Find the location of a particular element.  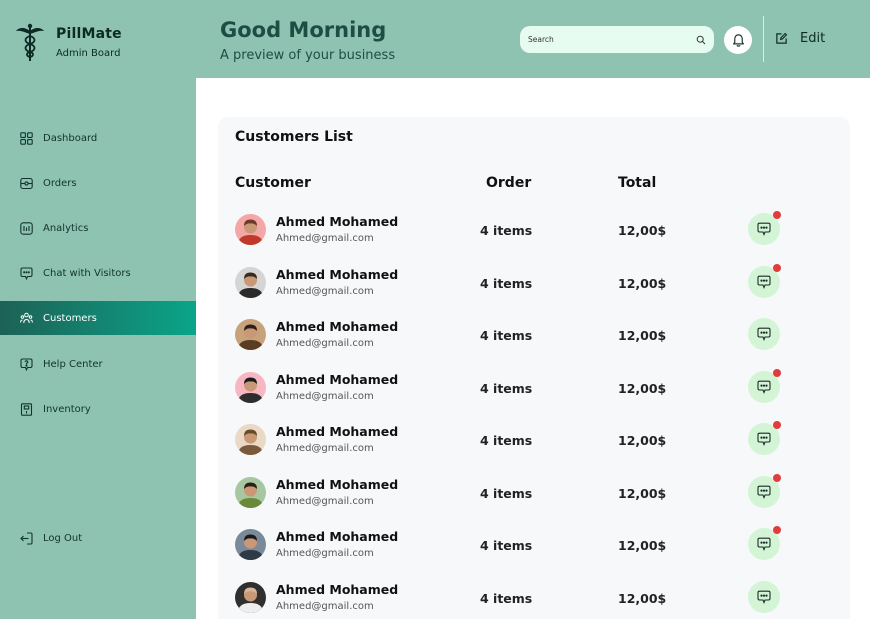

sidebar-item-label: Dashboard is located at coordinates (70, 138).